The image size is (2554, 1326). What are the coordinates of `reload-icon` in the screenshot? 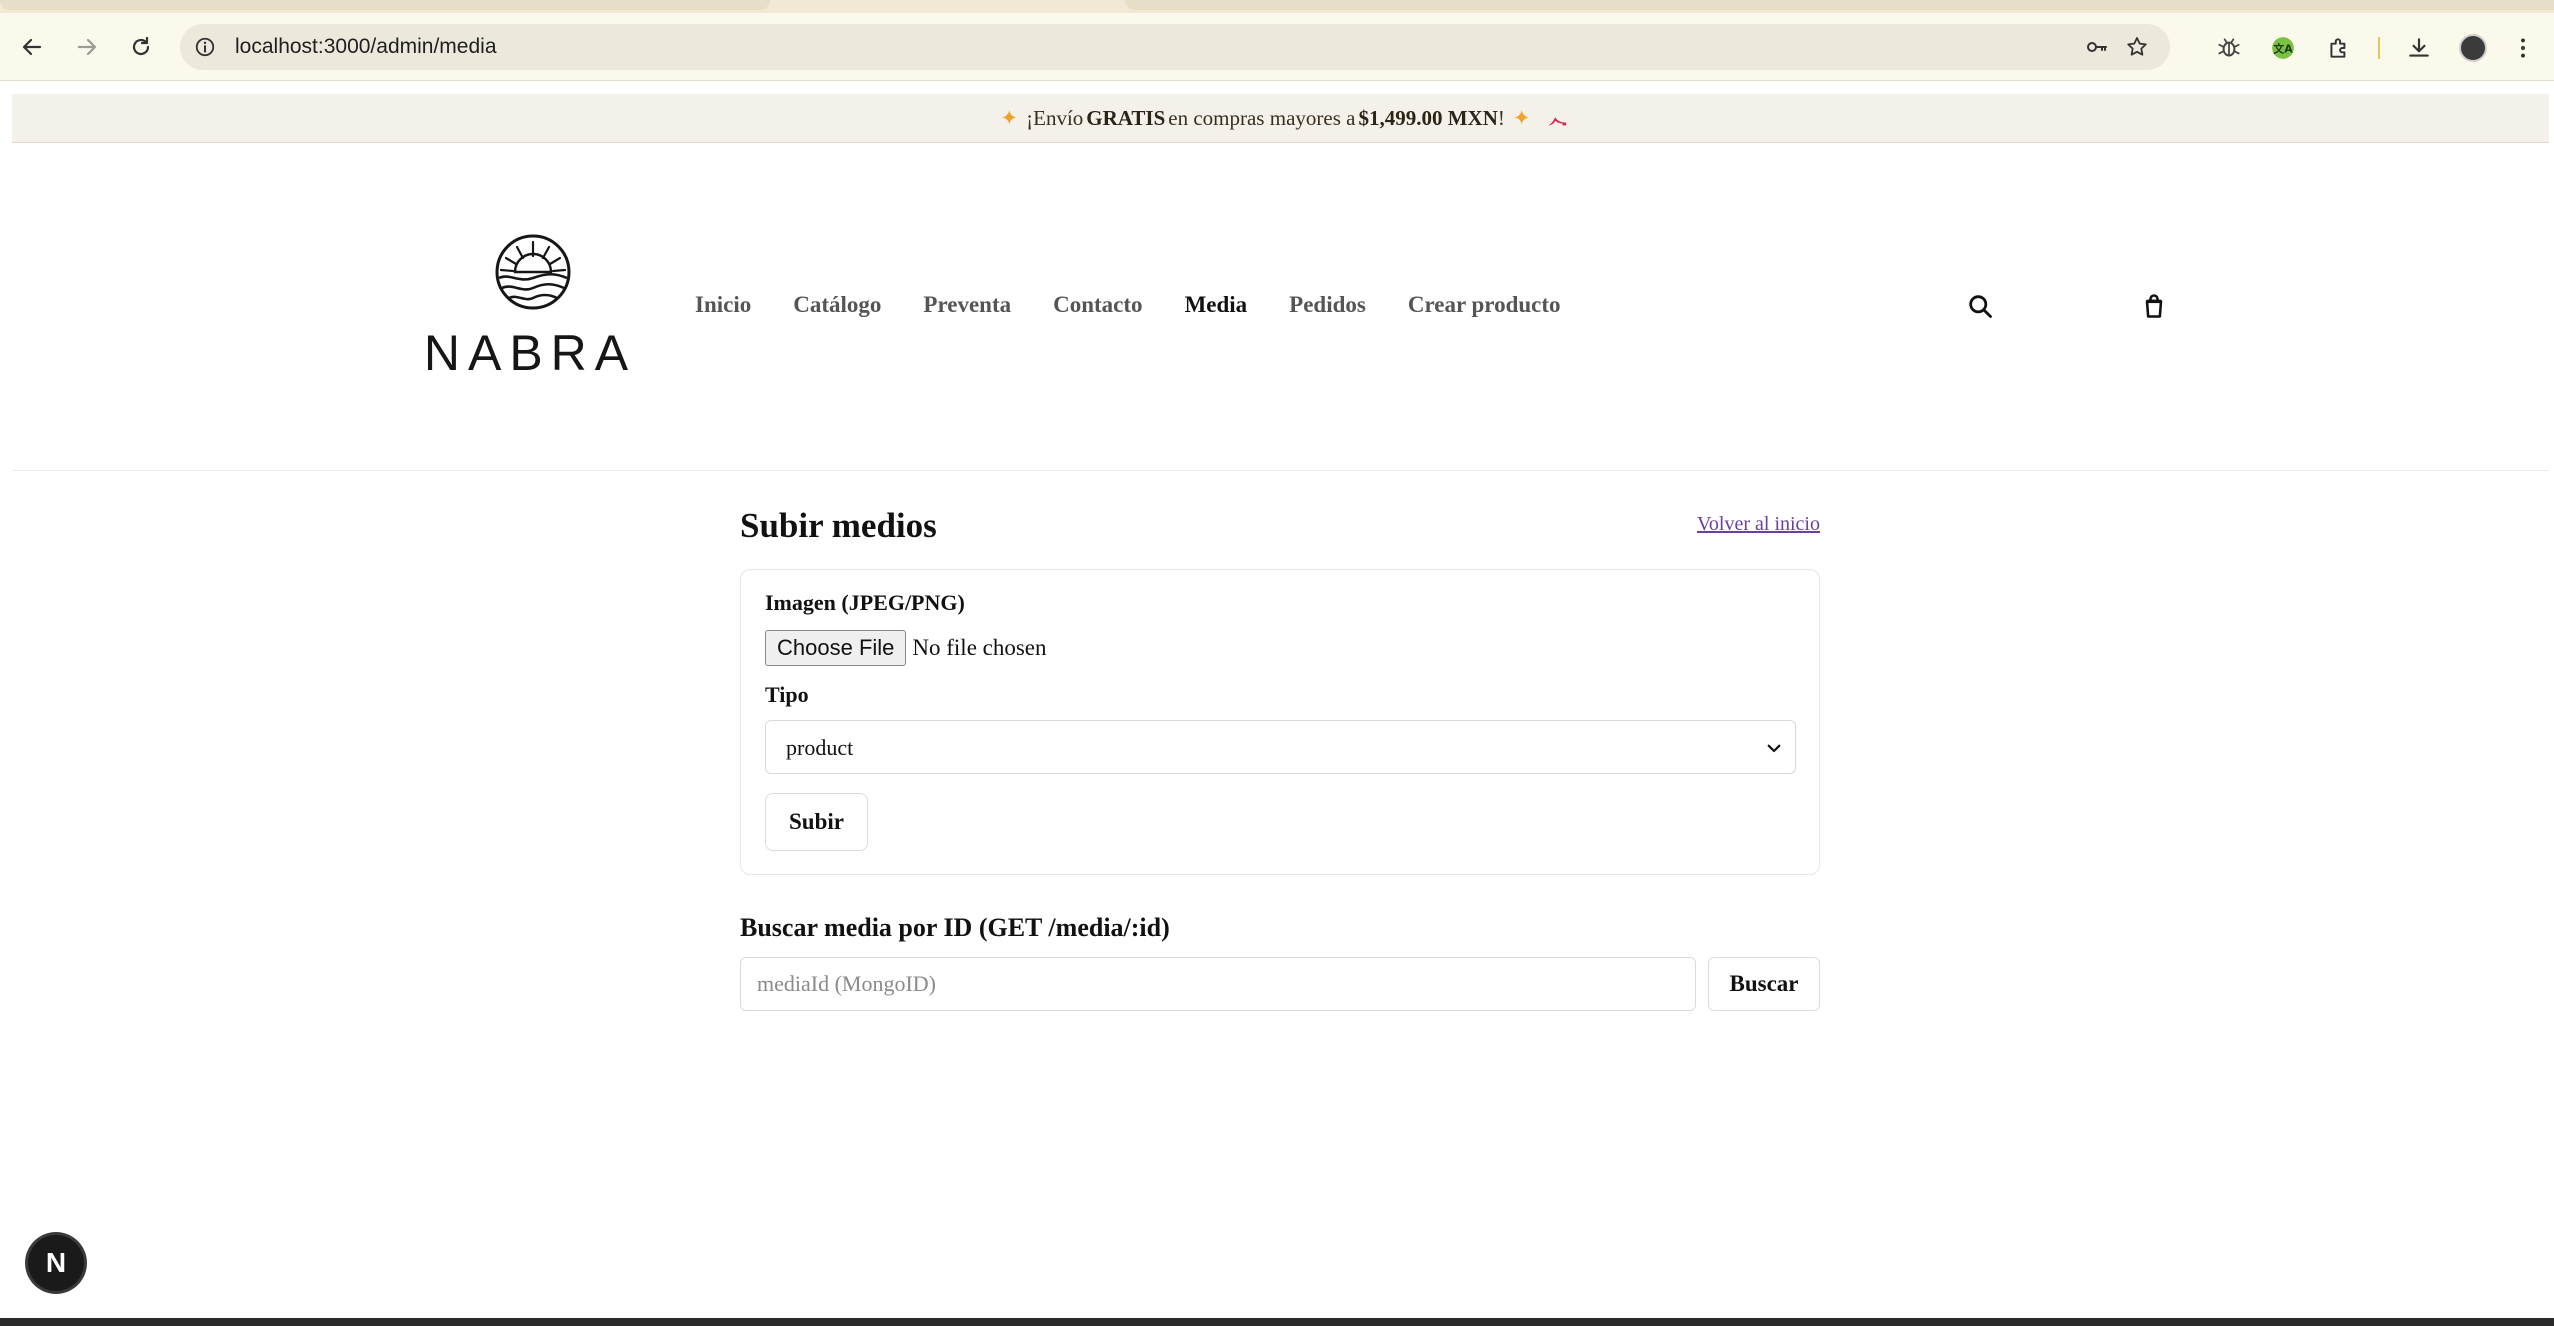 It's located at (141, 46).